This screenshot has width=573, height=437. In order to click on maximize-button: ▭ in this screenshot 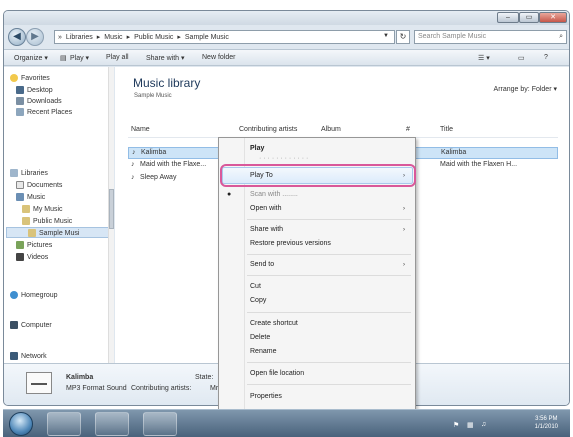, I will do `click(529, 17)`.